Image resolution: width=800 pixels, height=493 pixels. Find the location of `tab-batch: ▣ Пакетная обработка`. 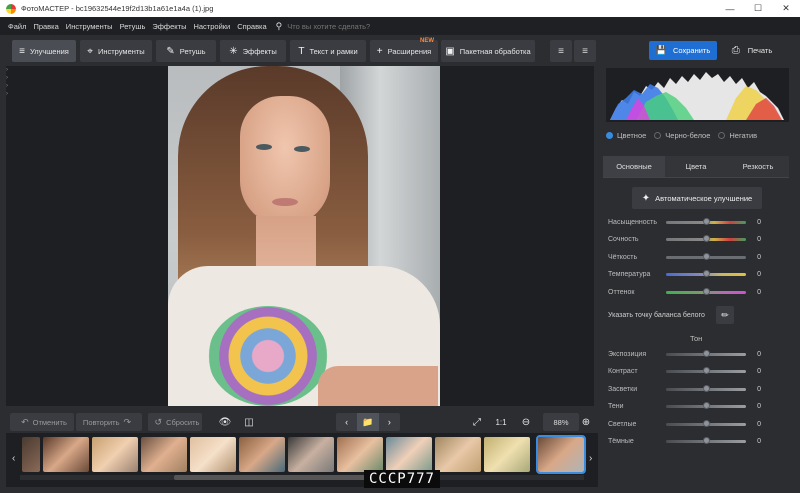

tab-batch: ▣ Пакетная обработка is located at coordinates (488, 51).